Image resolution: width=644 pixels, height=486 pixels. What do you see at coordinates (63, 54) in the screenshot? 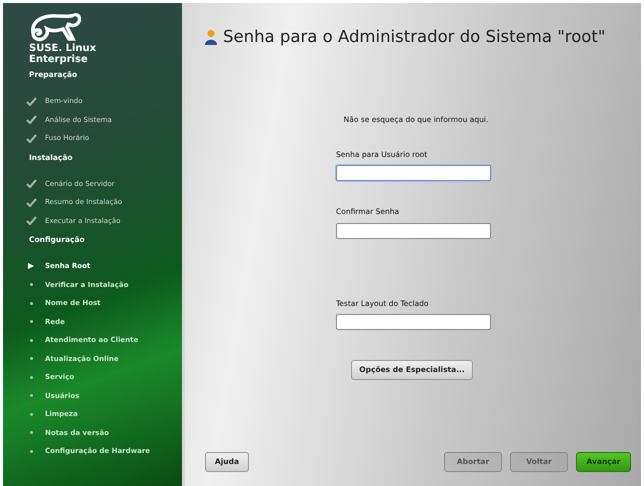
I see `brand-name: SUSE. Linux Enterprise` at bounding box center [63, 54].